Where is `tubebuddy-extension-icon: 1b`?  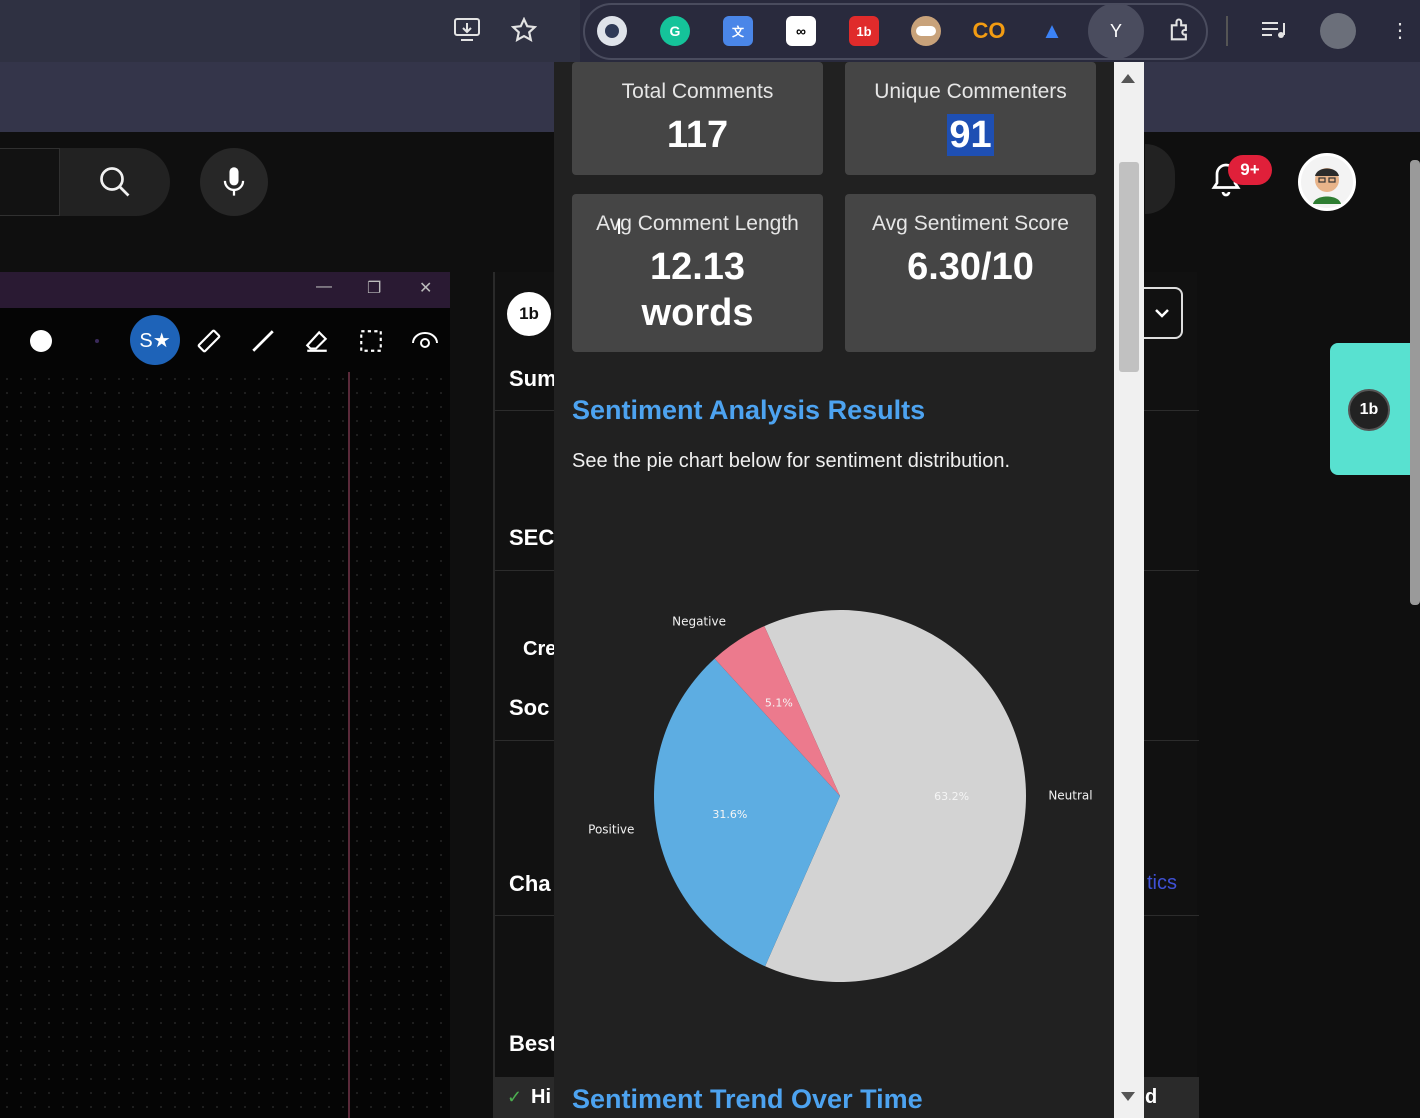 tubebuddy-extension-icon: 1b is located at coordinates (864, 31).